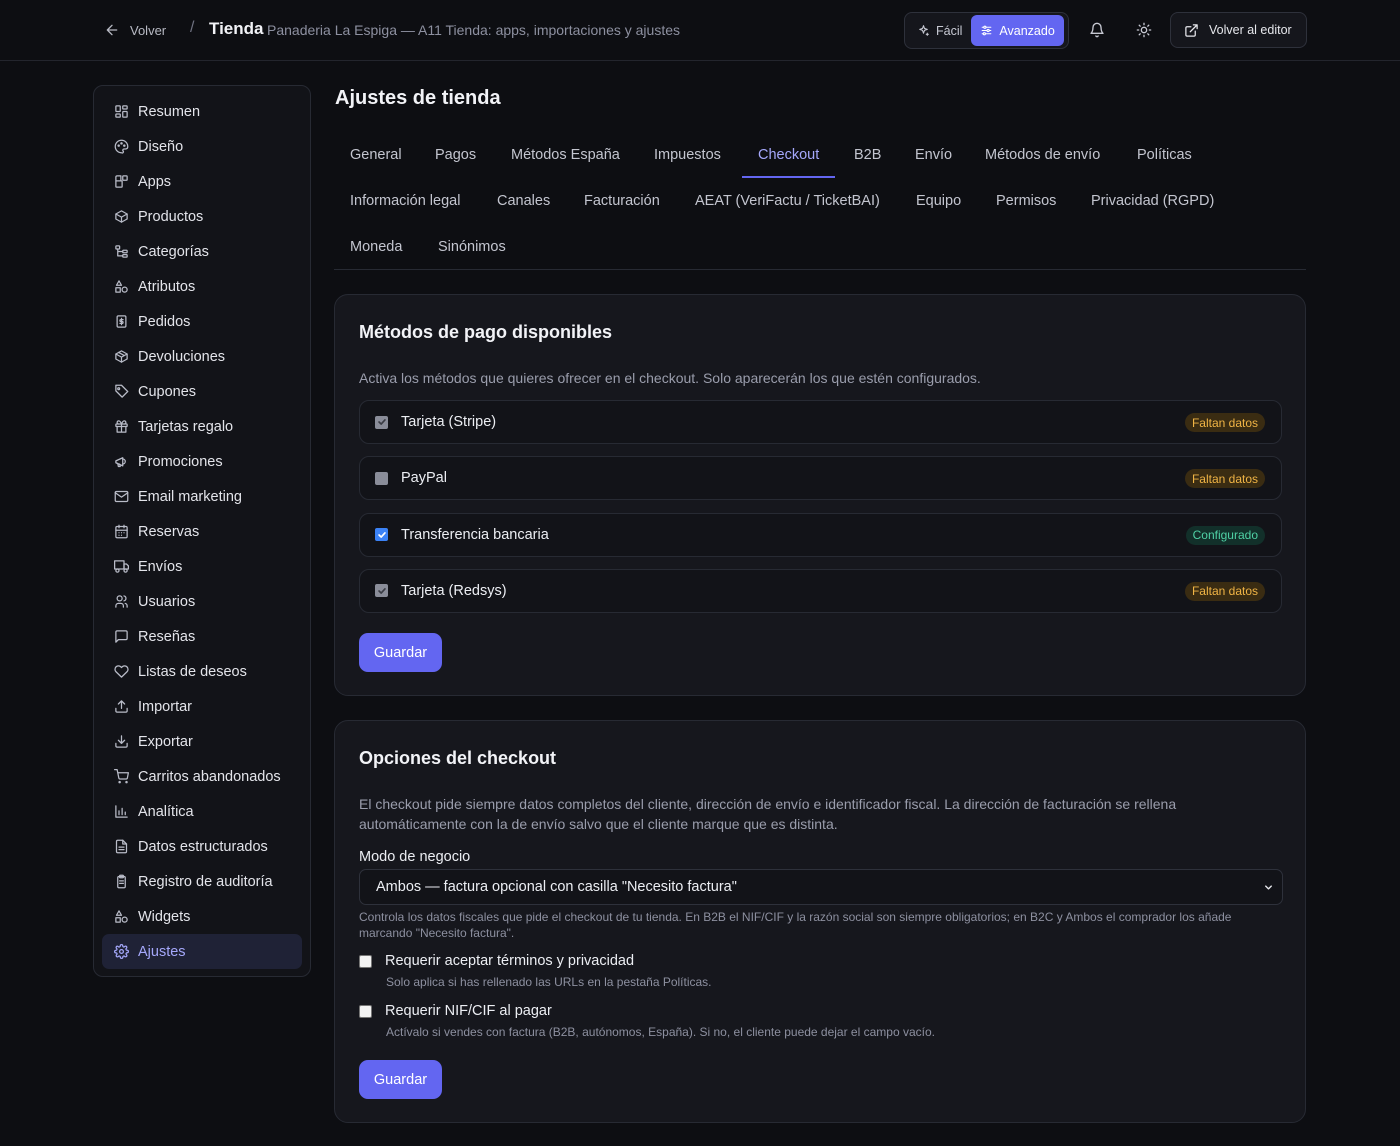 The height and width of the screenshot is (1146, 1400). I want to click on sidebar-item-promociones: Promociones, so click(202, 461).